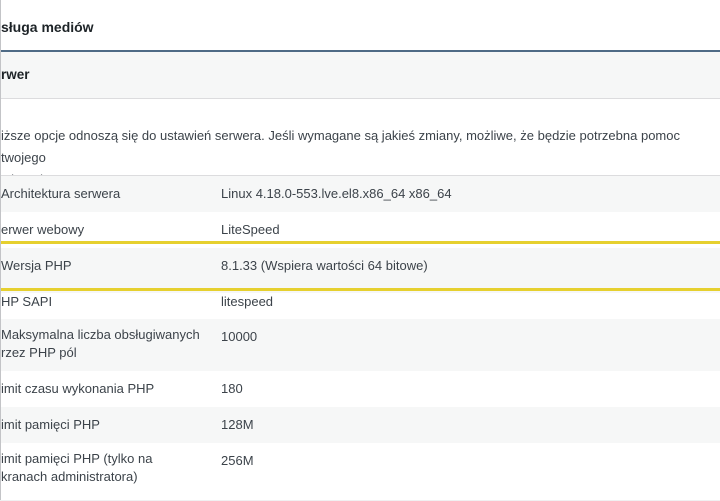 This screenshot has height=501, width=720. I want to click on row-label: HP SAPI, so click(27, 301).